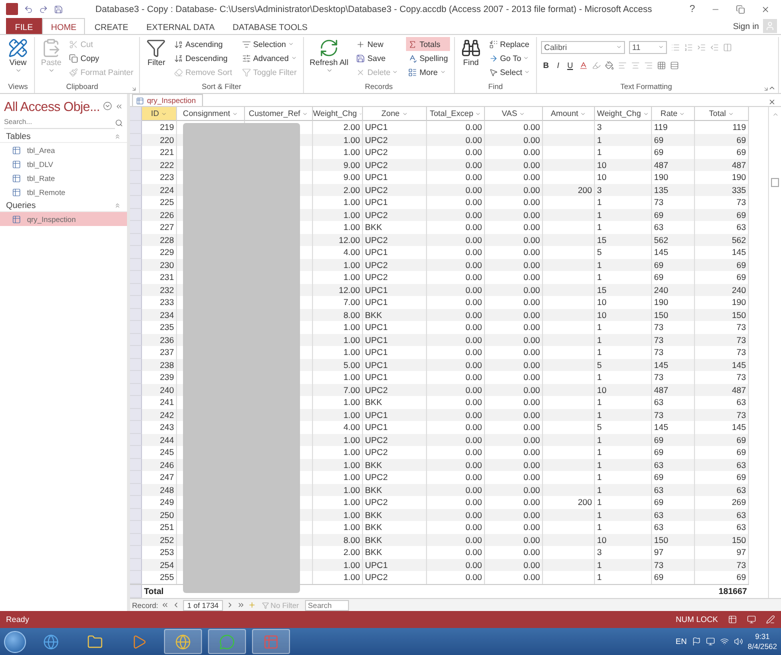 The width and height of the screenshot is (781, 655). What do you see at coordinates (746, 26) in the screenshot?
I see `sign-in-link: Sign in` at bounding box center [746, 26].